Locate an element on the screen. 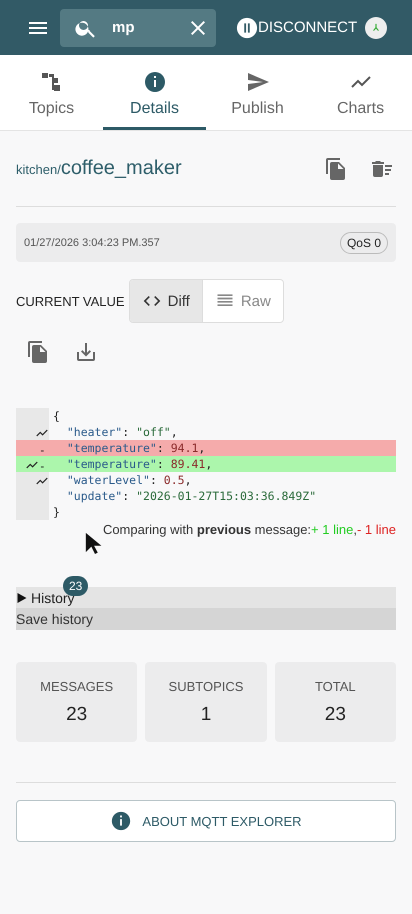  diff-toggle: Diff is located at coordinates (166, 301).